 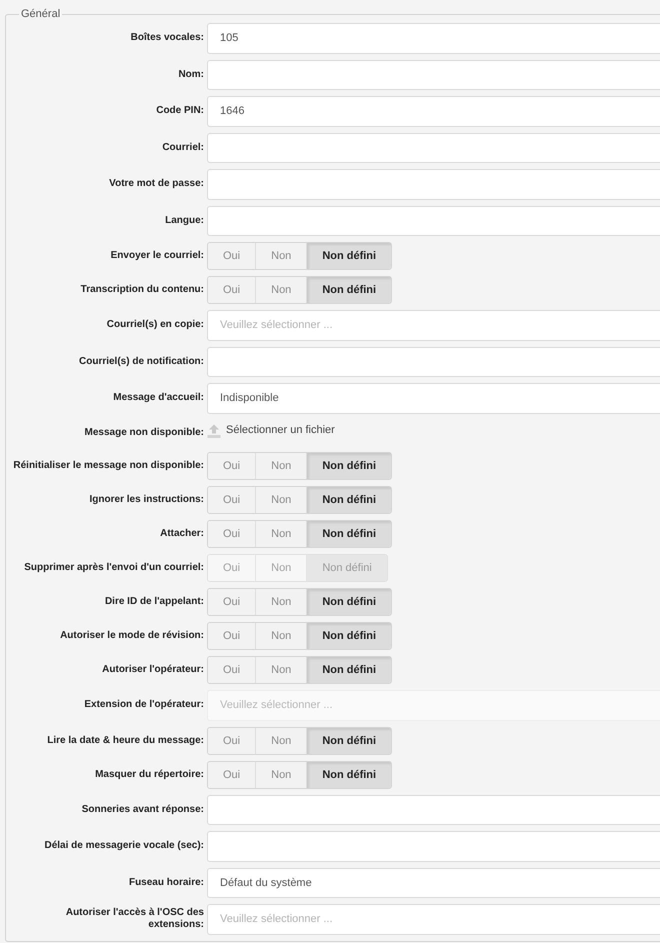 I want to click on field-label: Attacher:, so click(x=181, y=534).